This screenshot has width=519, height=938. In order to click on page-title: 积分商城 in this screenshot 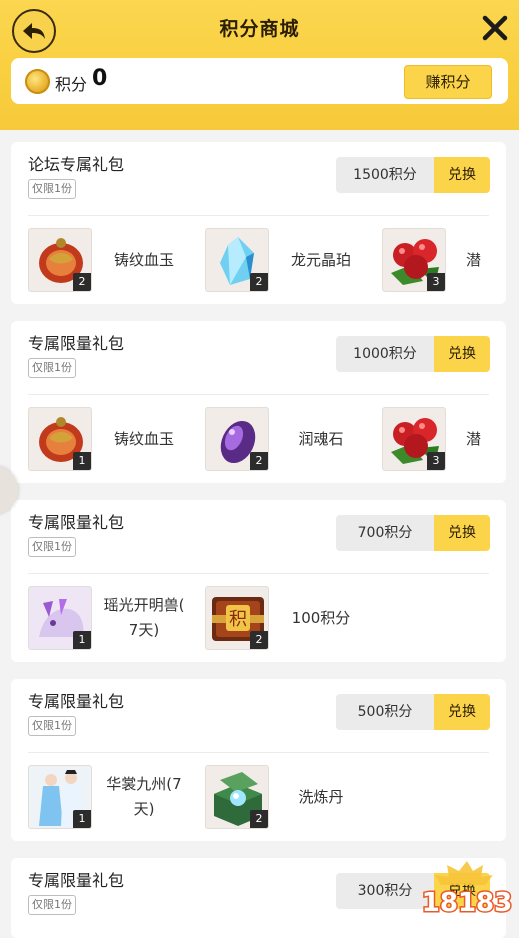, I will do `click(259, 29)`.